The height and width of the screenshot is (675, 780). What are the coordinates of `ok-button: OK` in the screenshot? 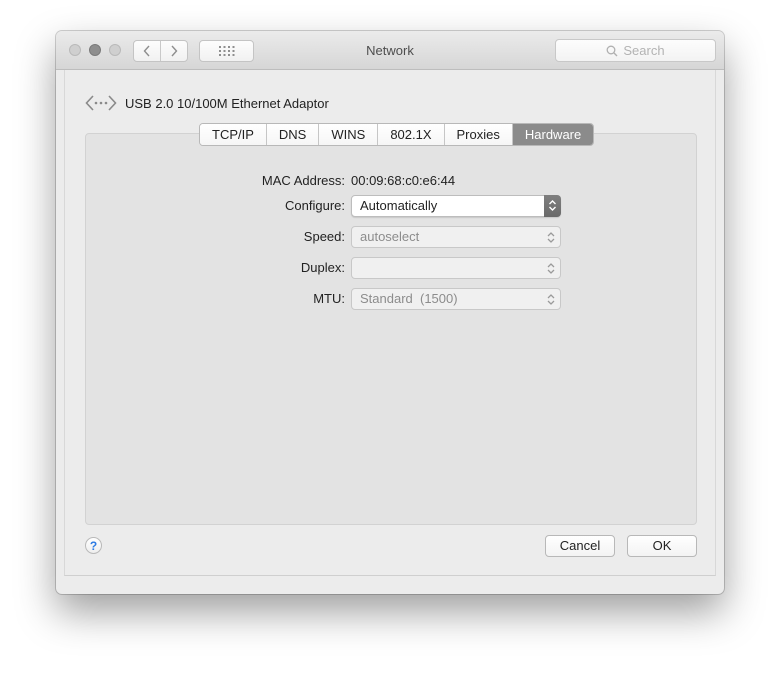 It's located at (662, 546).